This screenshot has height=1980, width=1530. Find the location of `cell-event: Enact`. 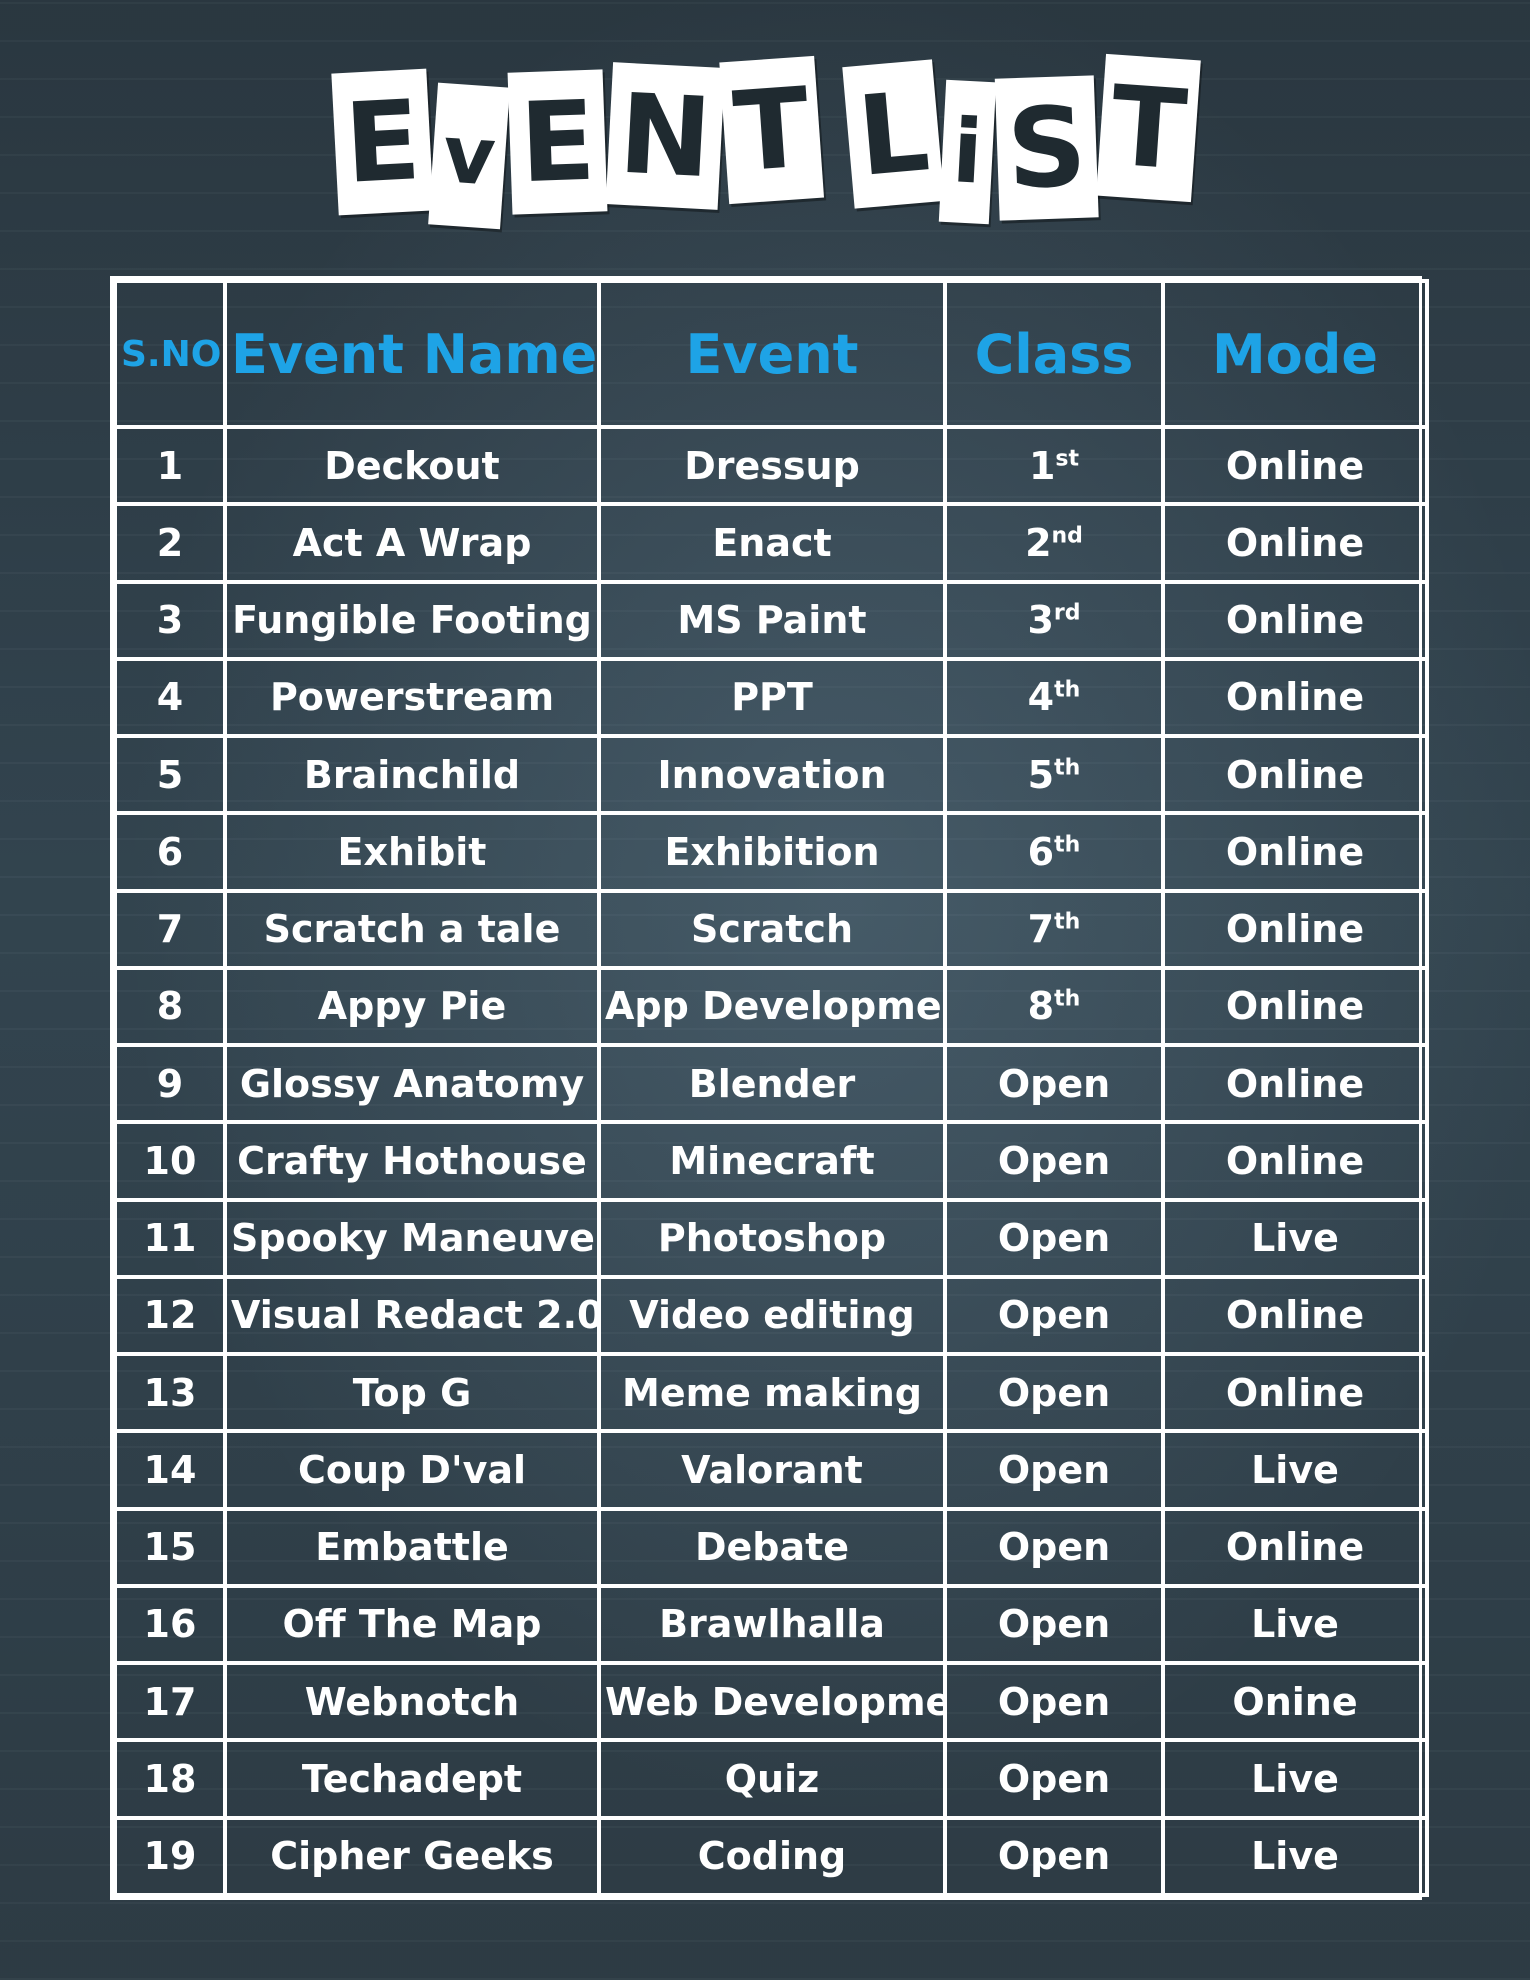

cell-event: Enact is located at coordinates (772, 543).